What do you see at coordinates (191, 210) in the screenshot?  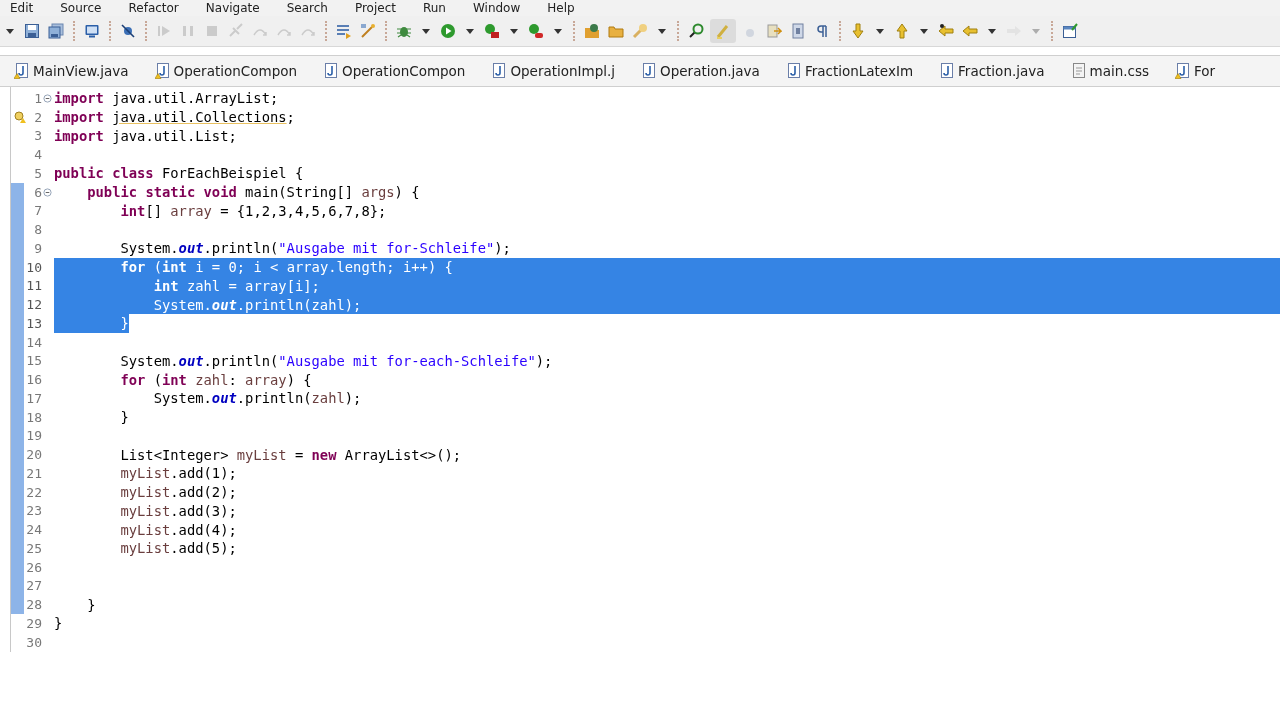 I see `variable: array` at bounding box center [191, 210].